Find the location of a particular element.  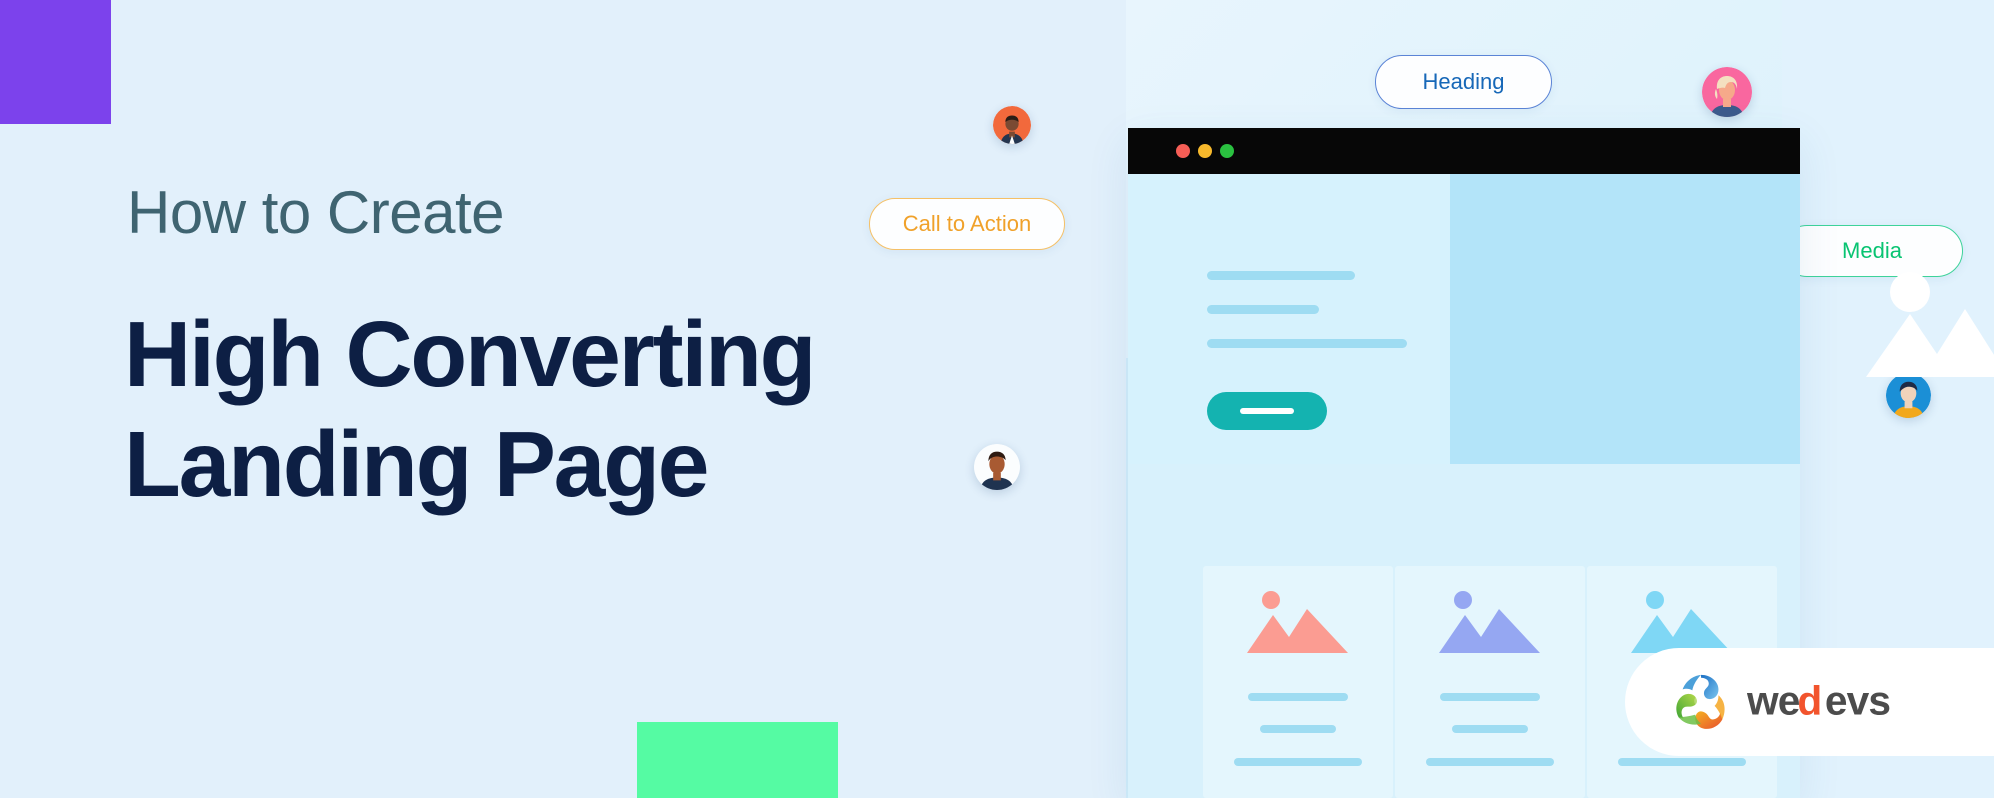

svg-text: we is located at coordinates (1773, 701).